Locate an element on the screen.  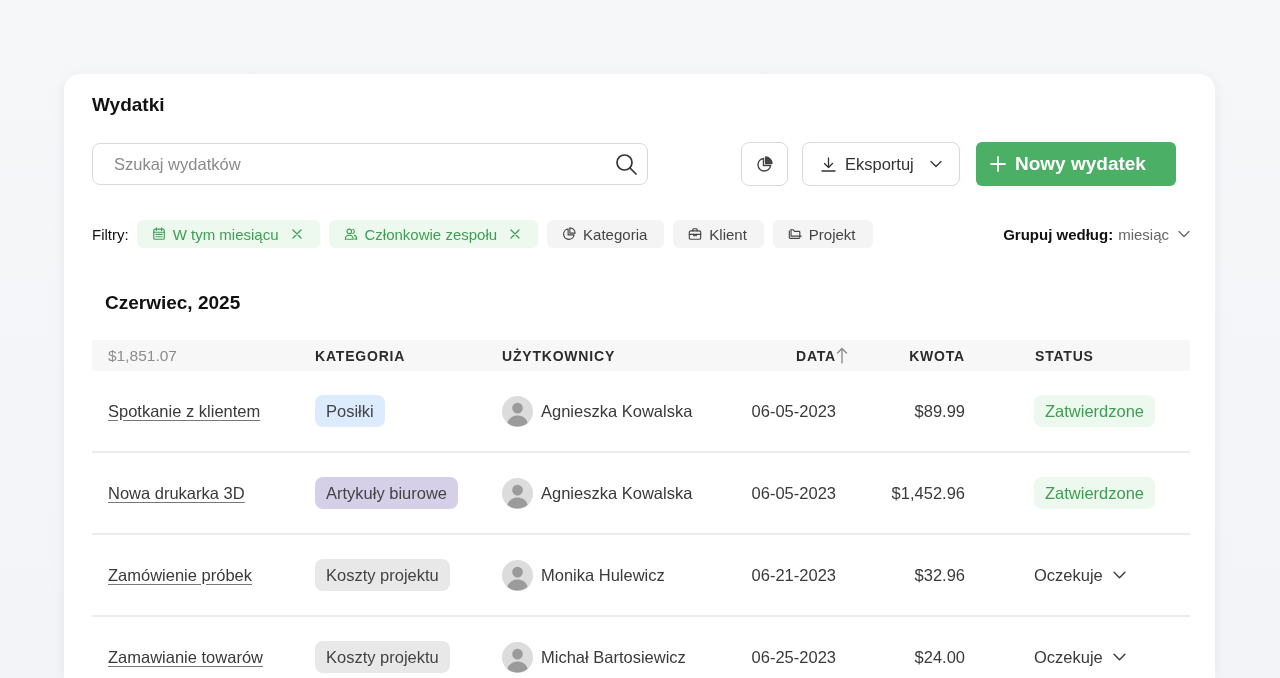
user-name: Monika Hulewicz is located at coordinates (603, 575).